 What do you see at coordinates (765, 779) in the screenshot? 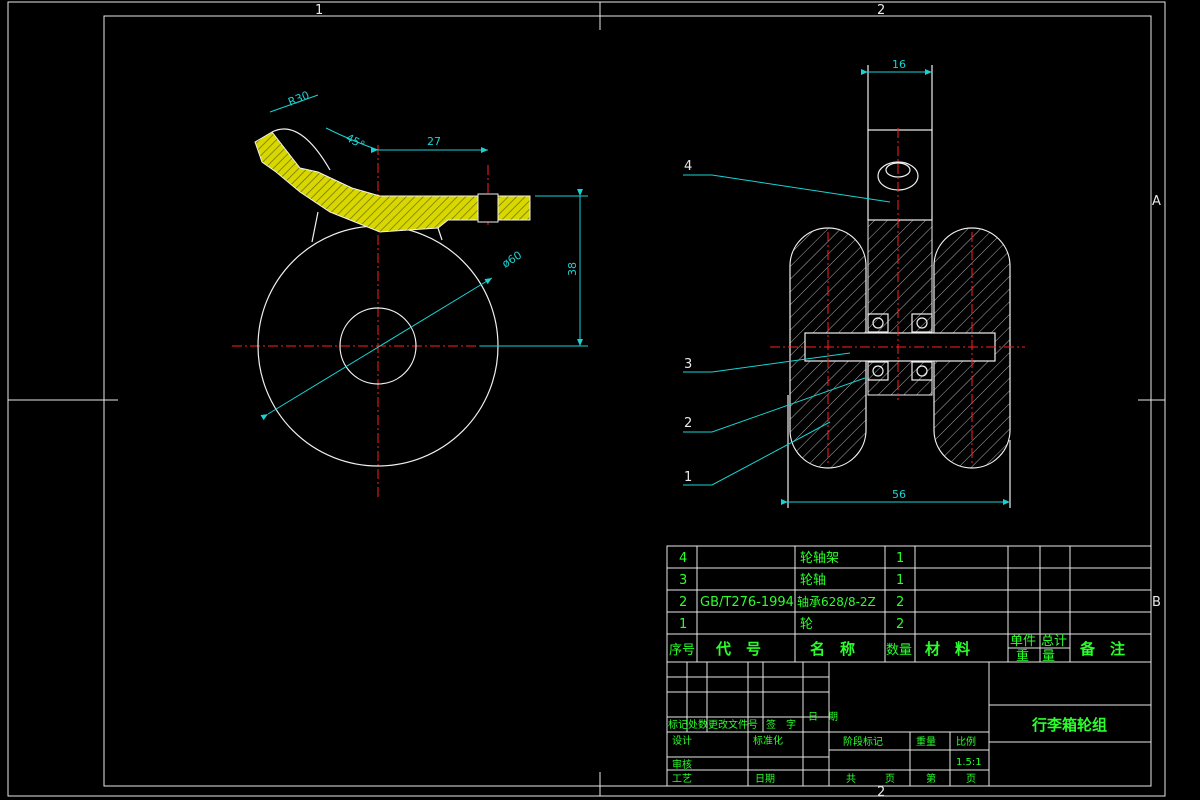
I see `tb-date: 日期` at bounding box center [765, 779].